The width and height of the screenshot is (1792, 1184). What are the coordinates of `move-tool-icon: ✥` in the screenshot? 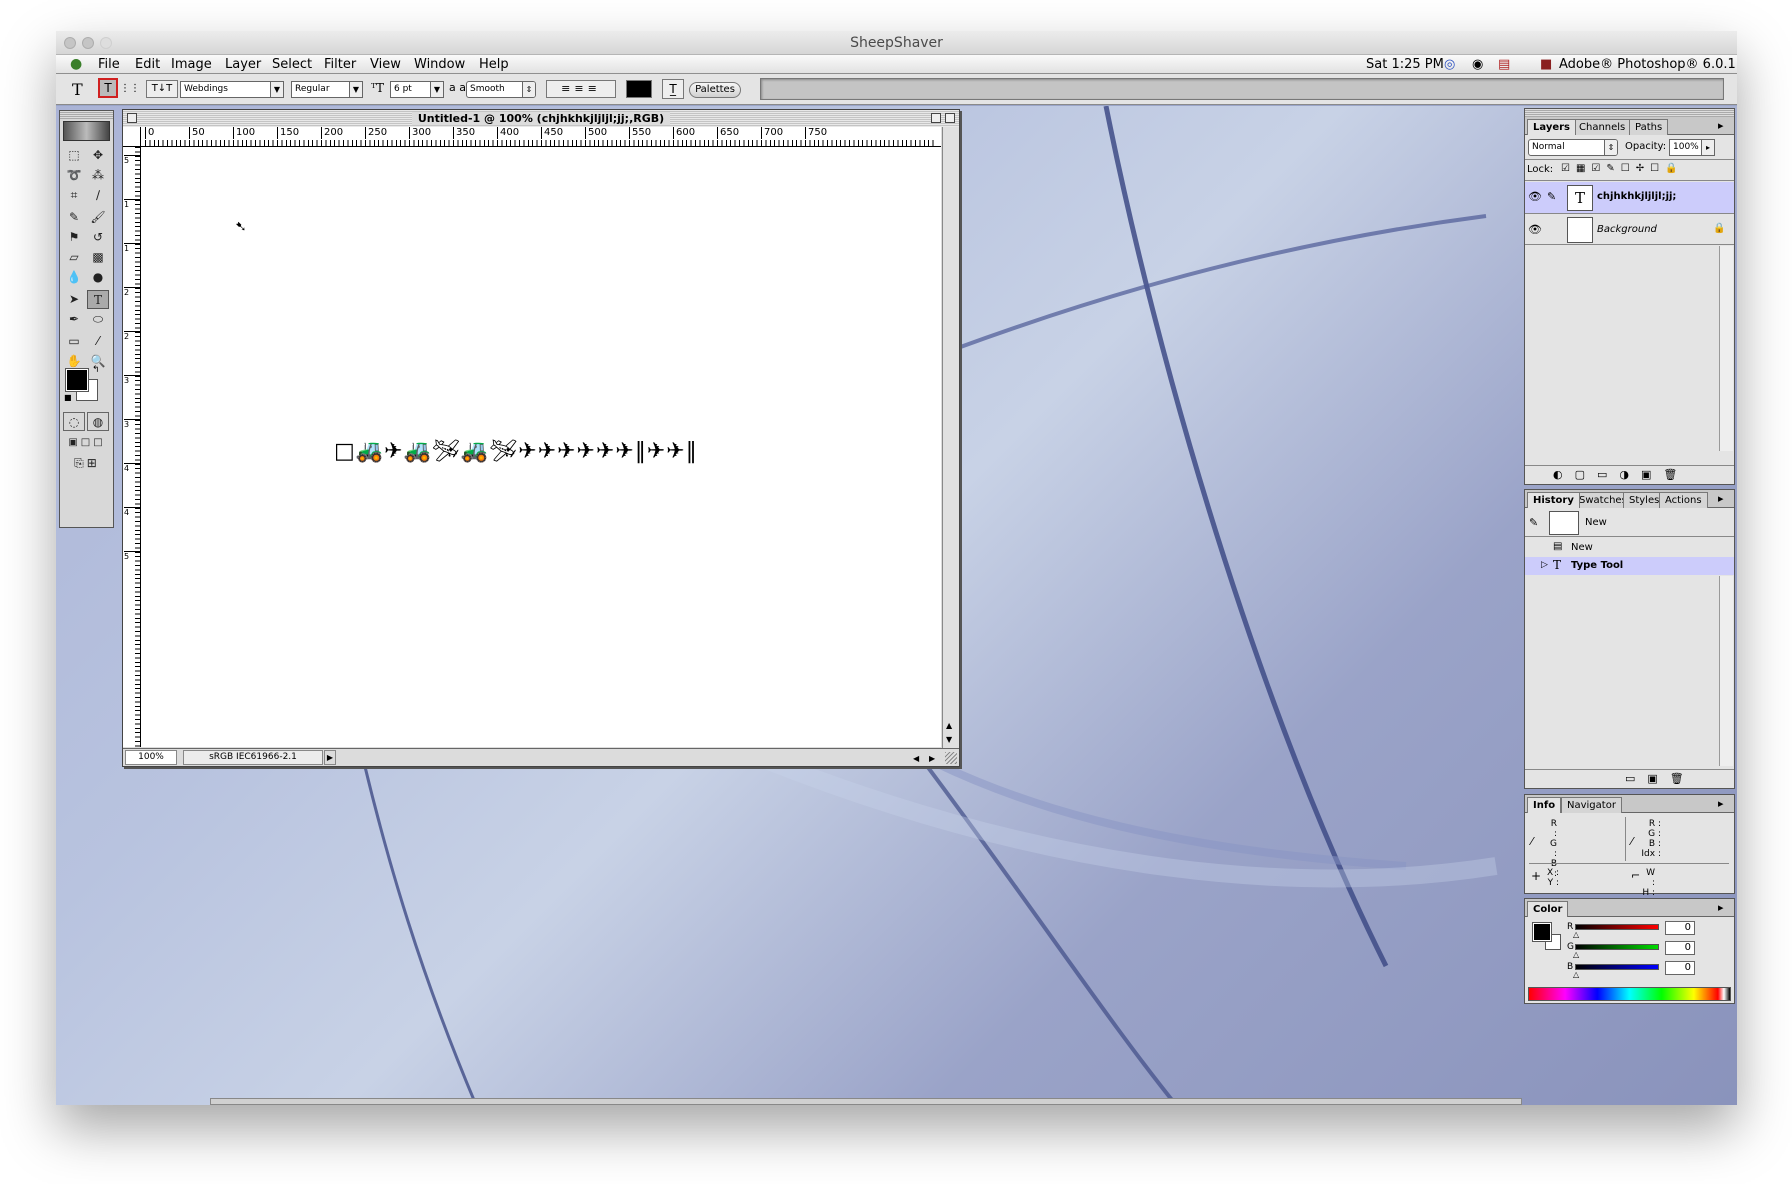 It's located at (98, 155).